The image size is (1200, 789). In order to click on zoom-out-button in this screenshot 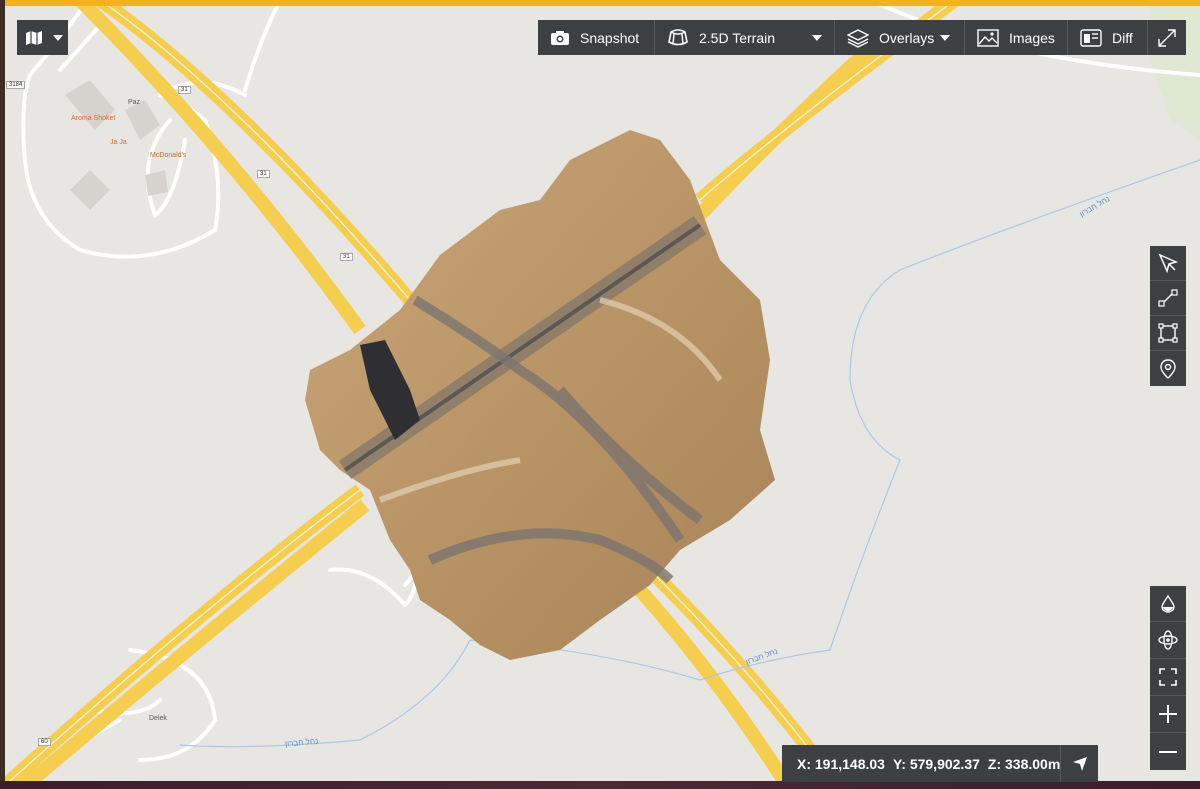, I will do `click(1168, 751)`.